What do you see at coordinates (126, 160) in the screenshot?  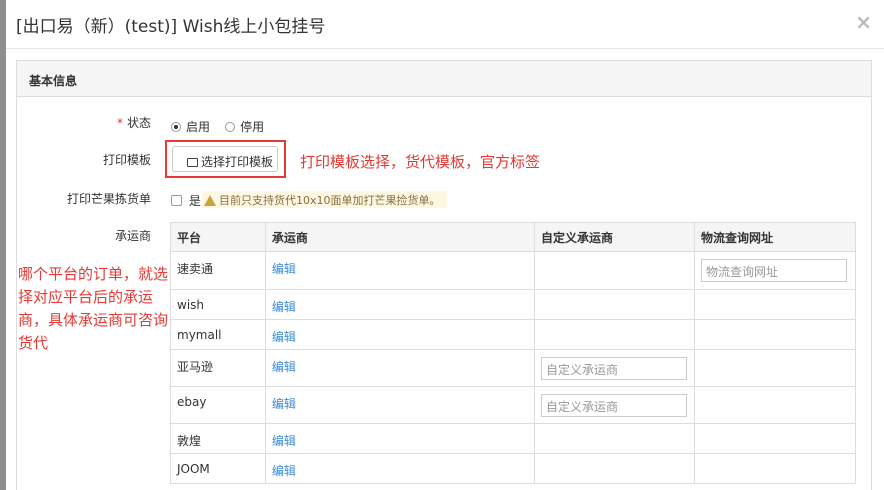 I see `print-template-label: 打印模板` at bounding box center [126, 160].